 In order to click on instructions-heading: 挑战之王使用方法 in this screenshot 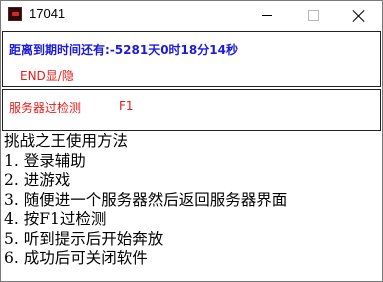, I will do `click(66, 141)`.